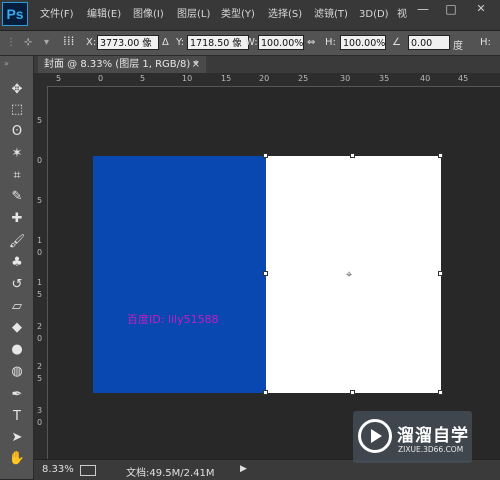  I want to click on horizontal-ruler: 5 0 5 10 15 20 25 30 35 40 45, so click(274, 80).